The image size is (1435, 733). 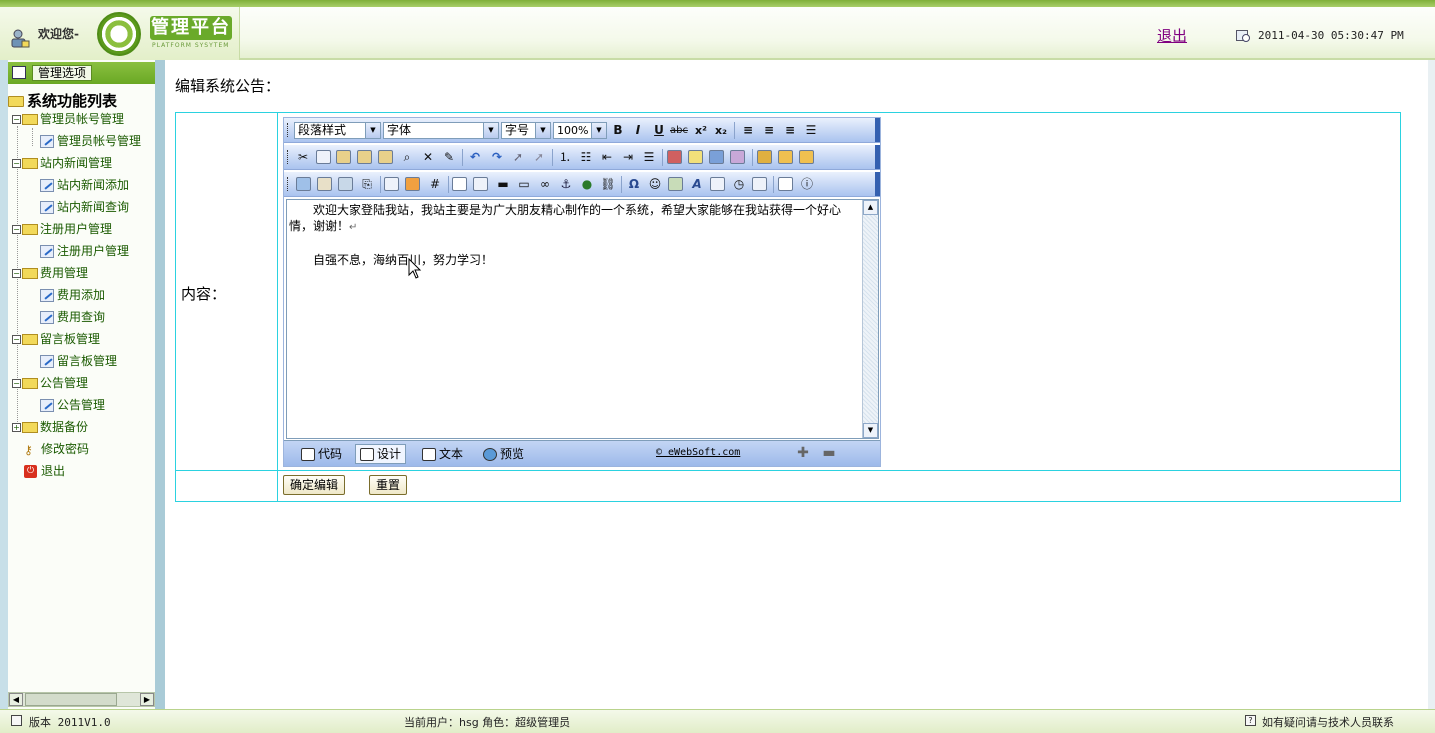 What do you see at coordinates (701, 130) in the screenshot?
I see `superscript-icon: x²` at bounding box center [701, 130].